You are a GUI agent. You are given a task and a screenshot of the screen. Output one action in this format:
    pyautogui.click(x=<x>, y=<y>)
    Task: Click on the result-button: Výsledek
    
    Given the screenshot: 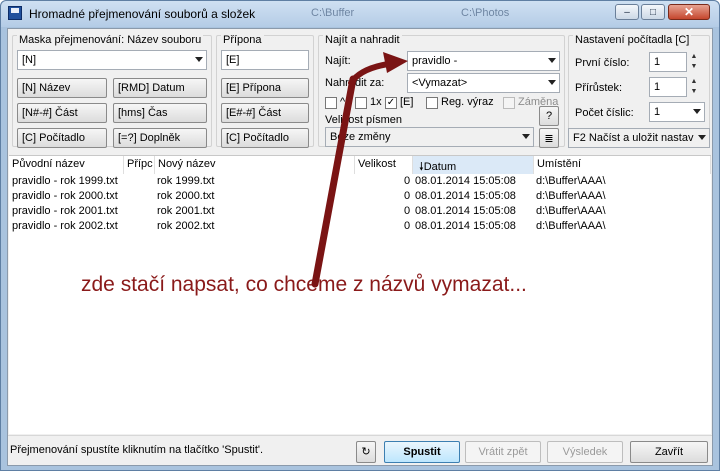 What is the action you would take?
    pyautogui.click(x=585, y=452)
    